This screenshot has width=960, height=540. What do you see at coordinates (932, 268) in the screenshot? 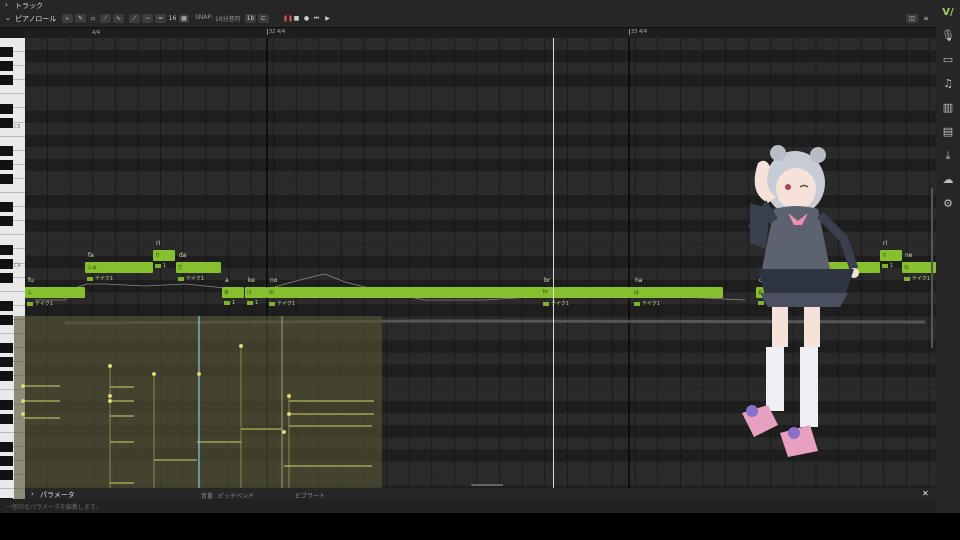
I see `vertical-scrollbar` at bounding box center [932, 268].